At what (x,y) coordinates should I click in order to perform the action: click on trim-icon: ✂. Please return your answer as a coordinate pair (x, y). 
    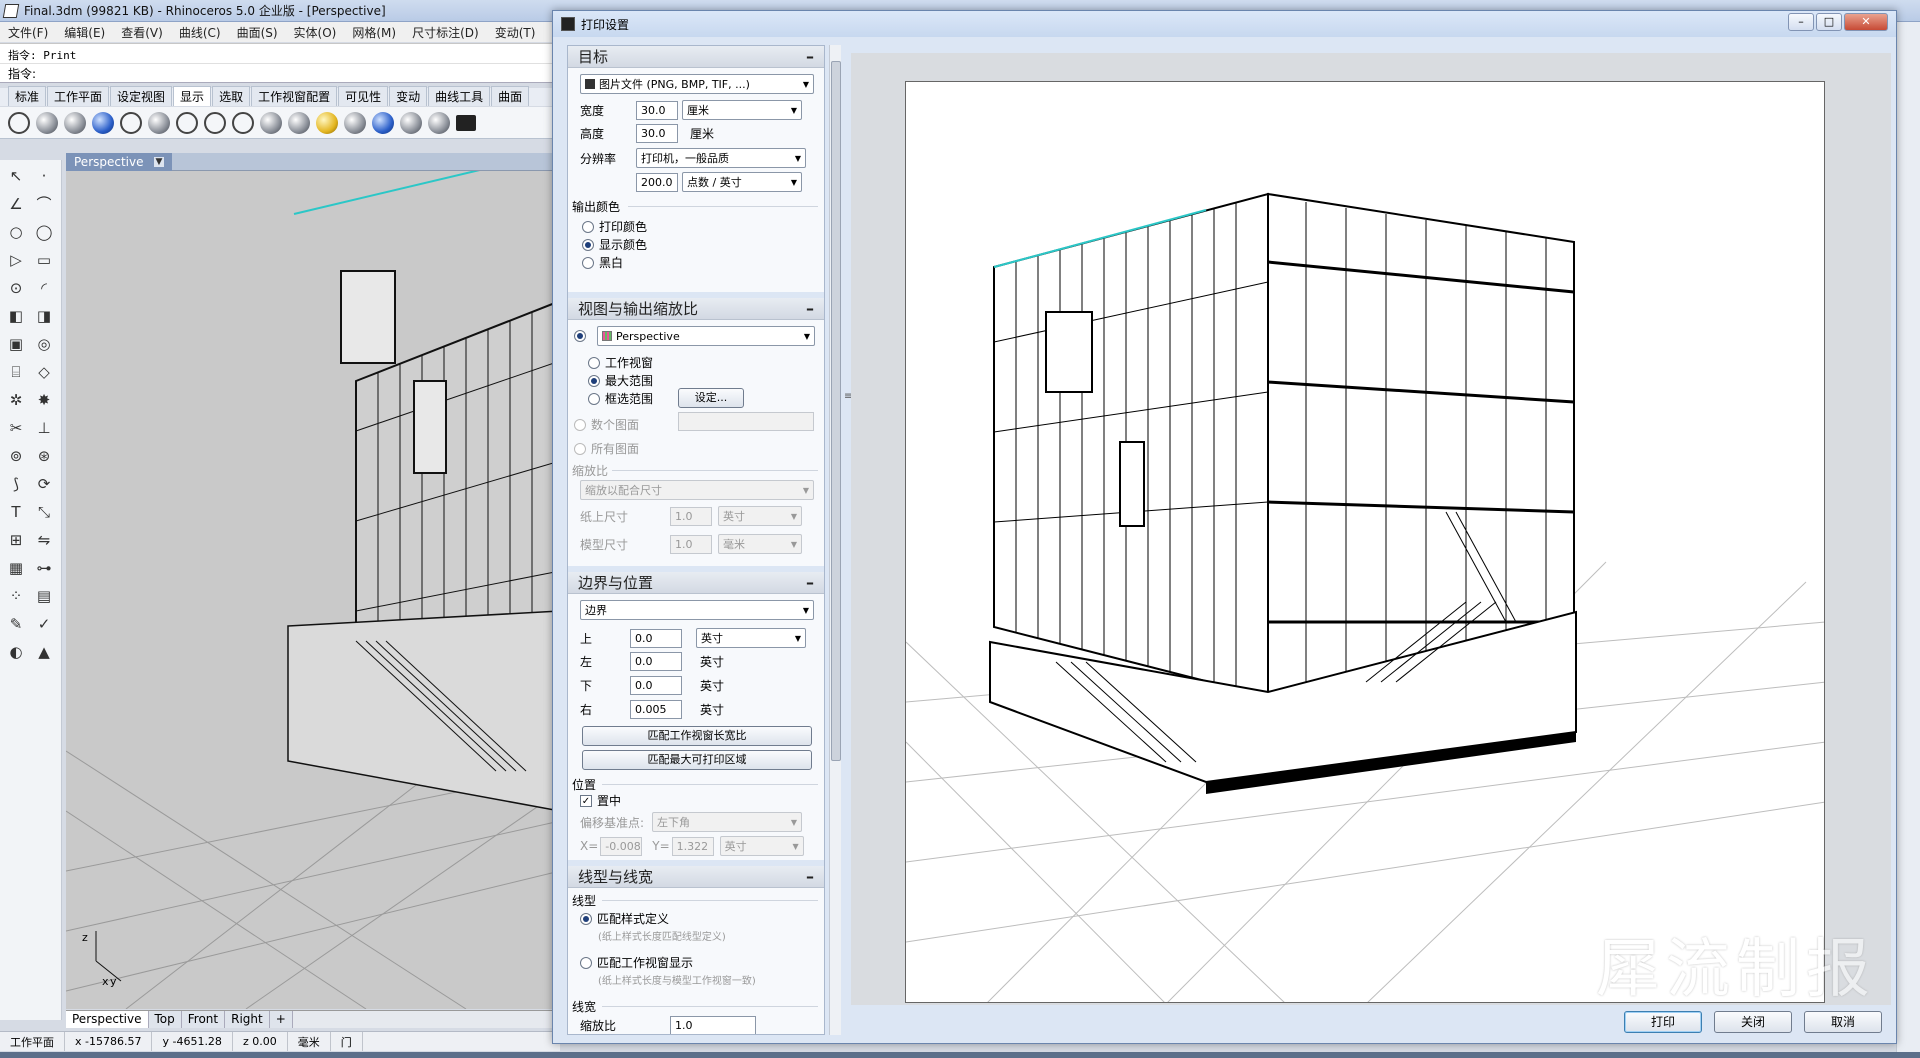
    Looking at the image, I should click on (16, 428).